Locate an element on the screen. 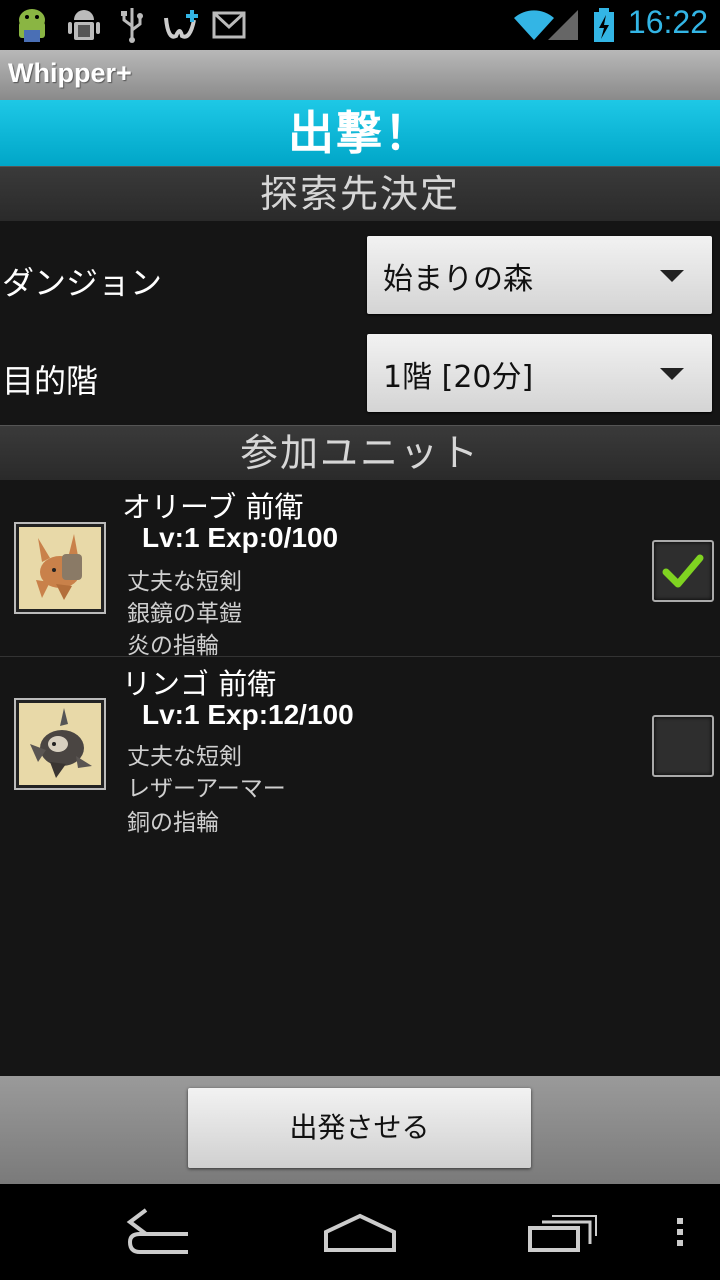 The width and height of the screenshot is (720, 1280). home-icon is located at coordinates (360, 1232).